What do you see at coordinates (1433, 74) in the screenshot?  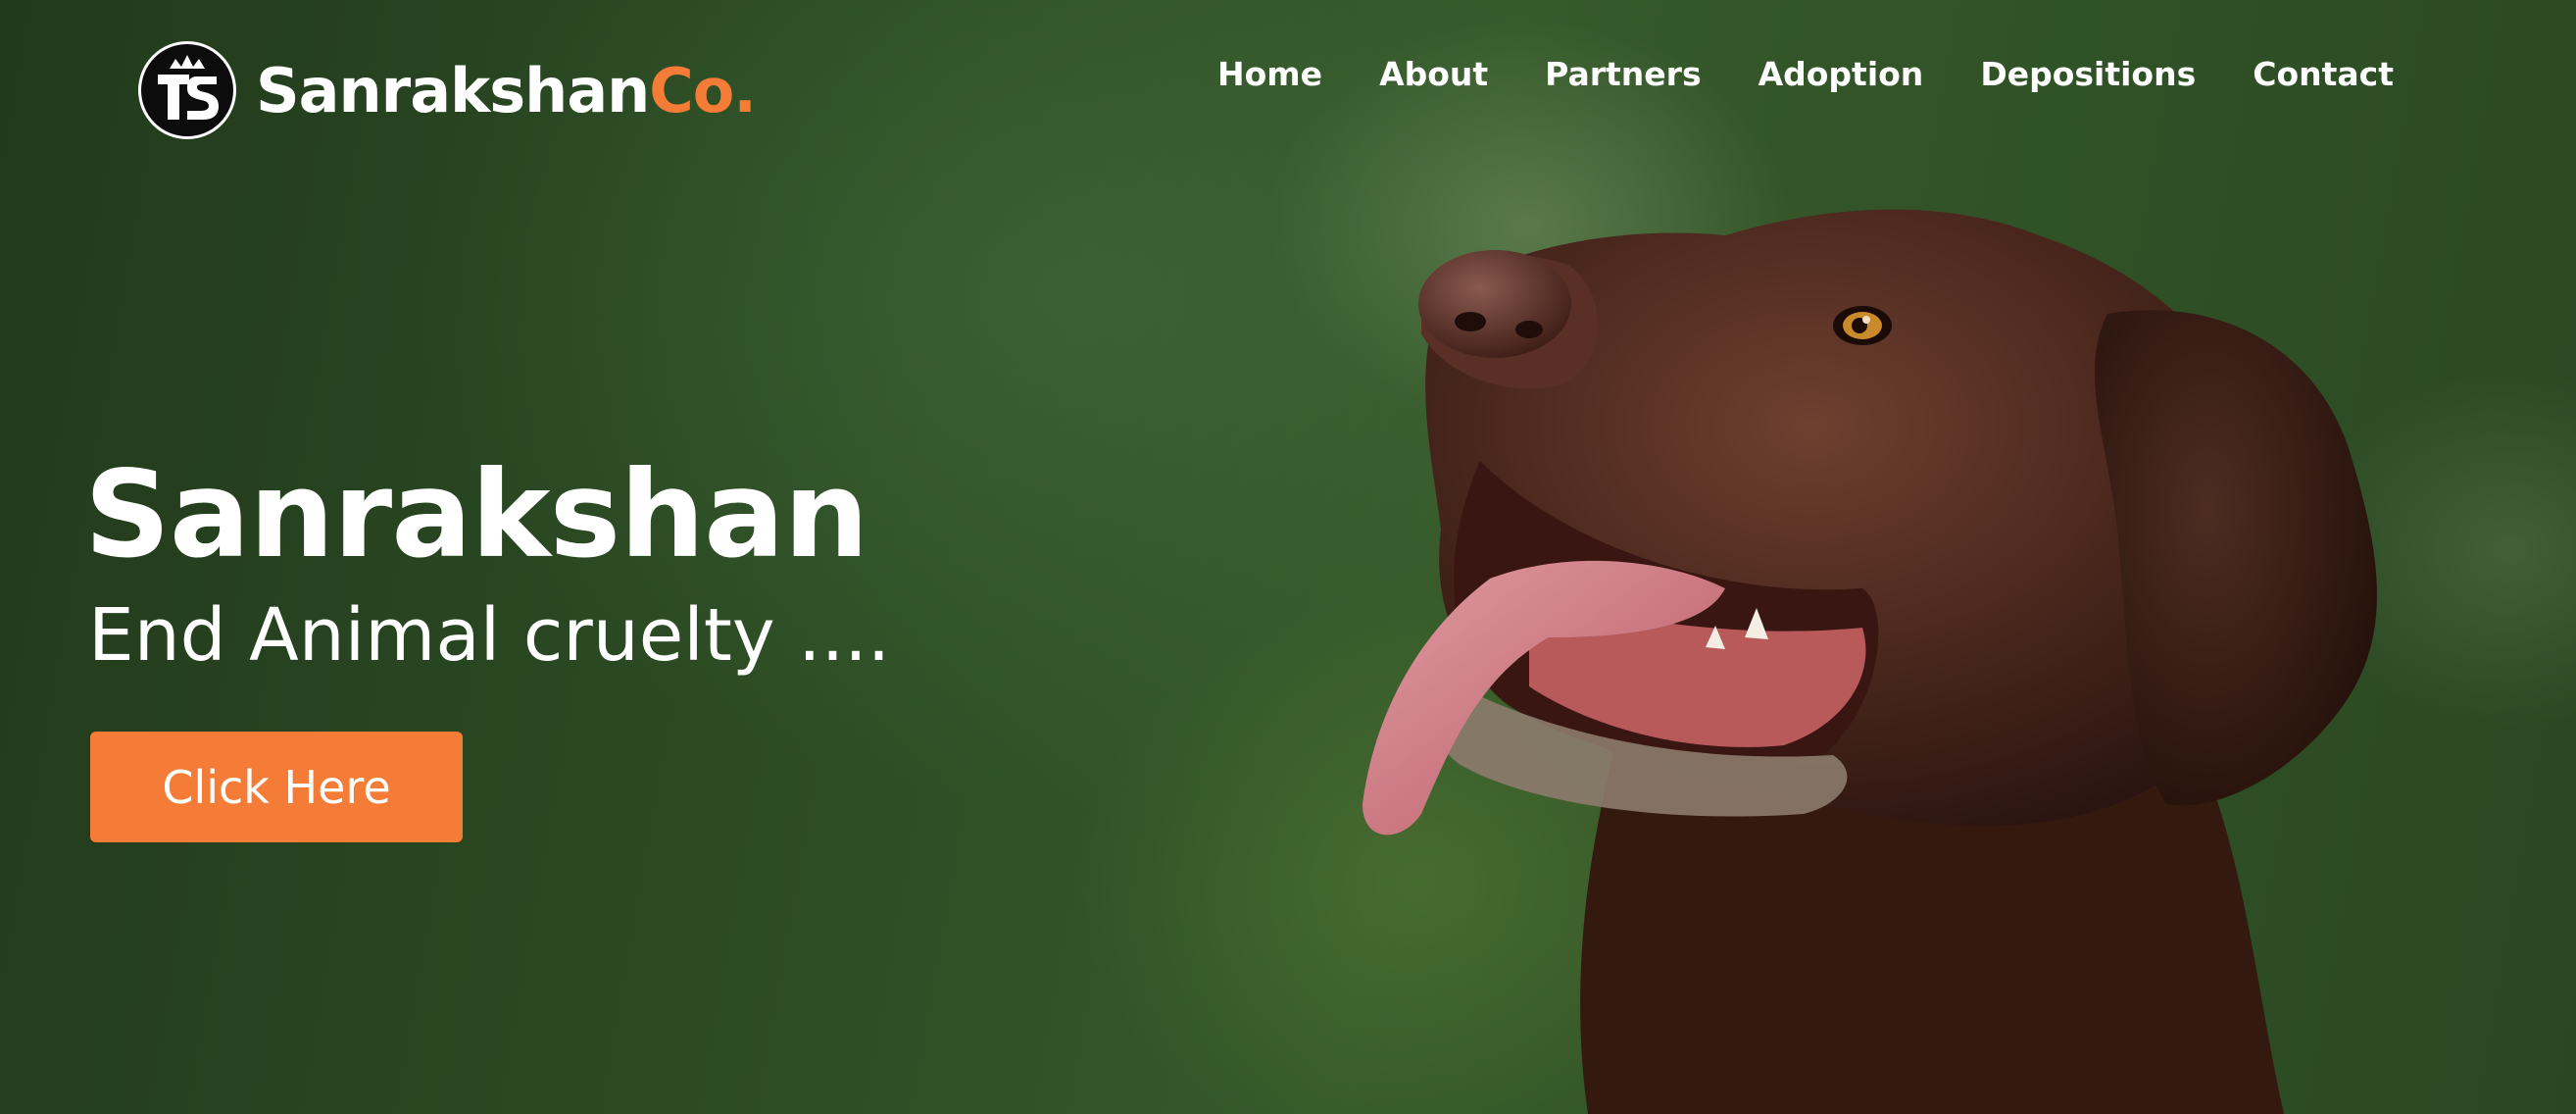 I see `nav-item-about: About` at bounding box center [1433, 74].